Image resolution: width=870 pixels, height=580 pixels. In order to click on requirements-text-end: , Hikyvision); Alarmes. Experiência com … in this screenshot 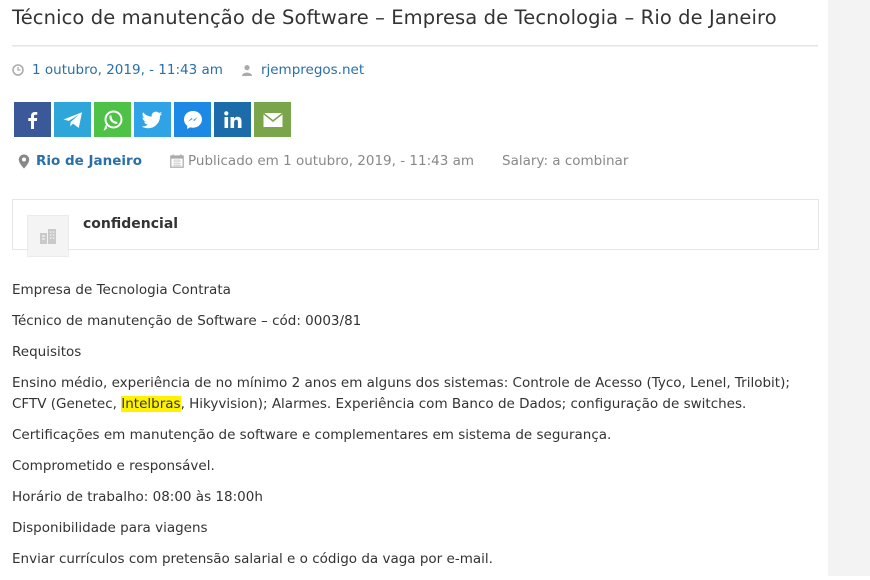, I will do `click(463, 404)`.